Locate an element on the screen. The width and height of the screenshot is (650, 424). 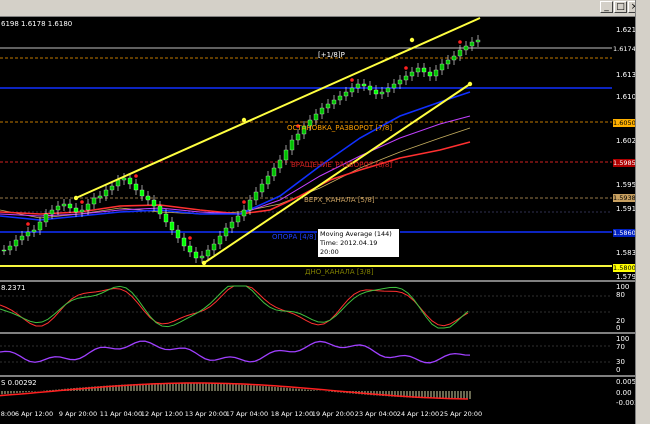
tooltip-line-1: Moving Average (144) is located at coordinates (356, 234).